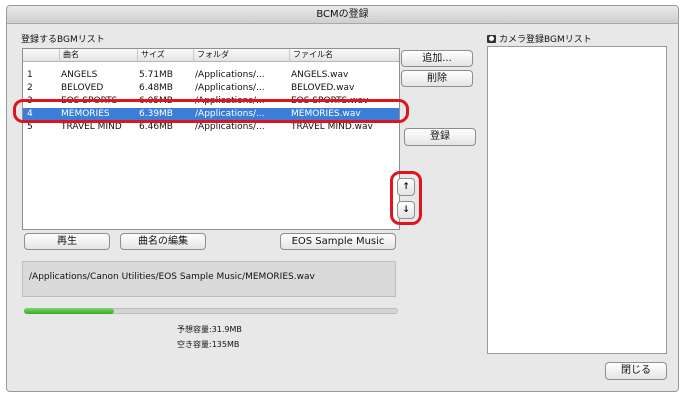  What do you see at coordinates (342, 15) in the screenshot?
I see `window-title: BCMの登録` at bounding box center [342, 15].